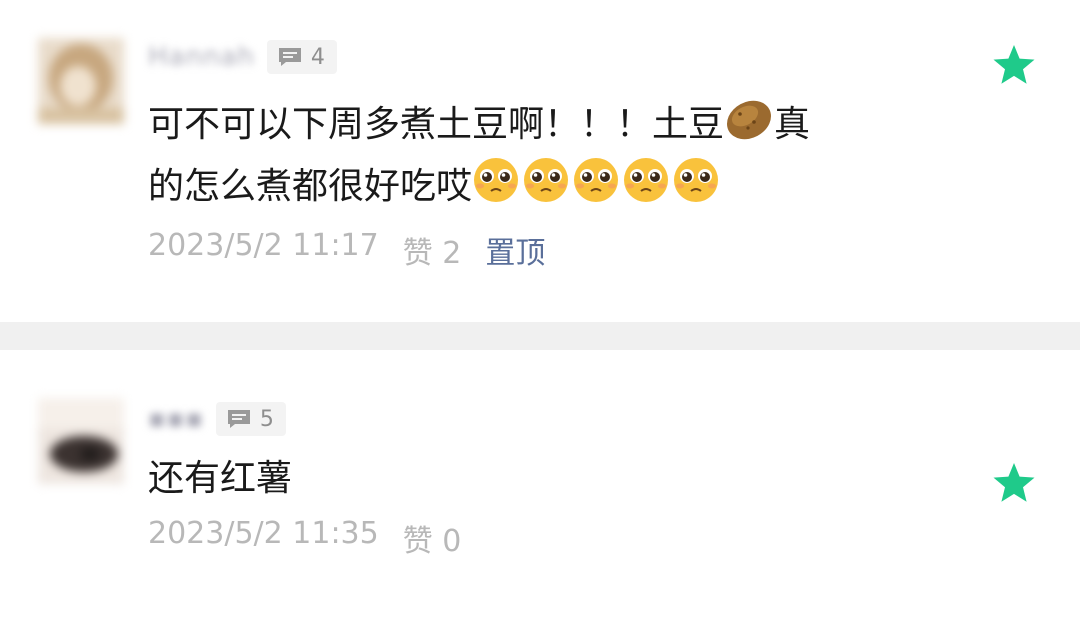 This screenshot has width=1080, height=630. Describe the element at coordinates (515, 250) in the screenshot. I see `pin-button: 置顶` at that location.